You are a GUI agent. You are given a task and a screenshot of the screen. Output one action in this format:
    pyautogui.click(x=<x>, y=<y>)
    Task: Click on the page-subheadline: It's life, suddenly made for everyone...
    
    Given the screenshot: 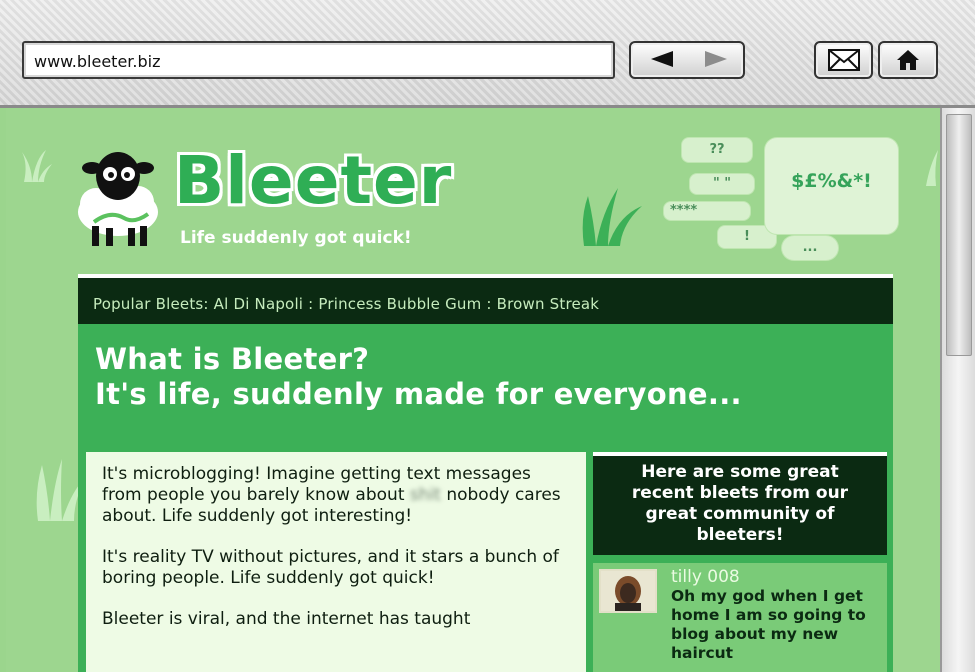 What is the action you would take?
    pyautogui.click(x=418, y=394)
    